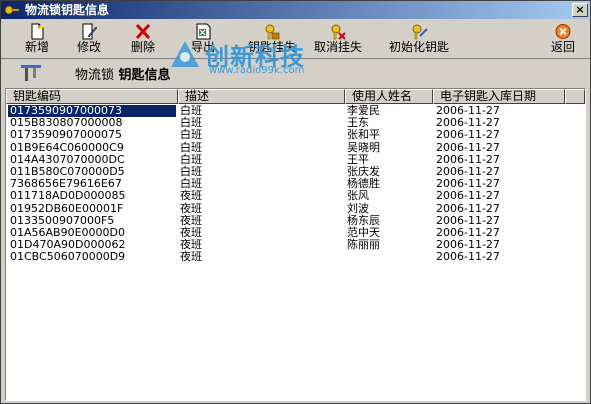  I want to click on back-icon, so click(563, 31).